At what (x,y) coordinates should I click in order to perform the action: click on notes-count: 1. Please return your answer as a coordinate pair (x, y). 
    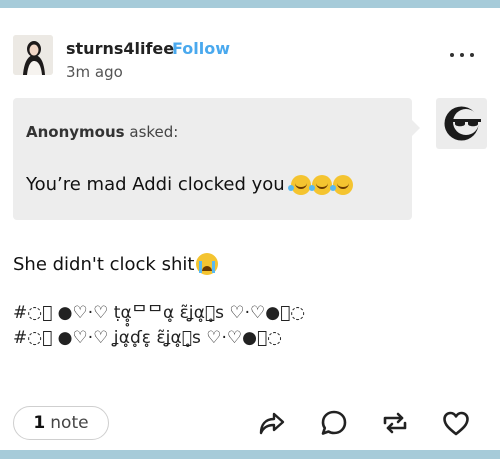
    Looking at the image, I should click on (39, 423).